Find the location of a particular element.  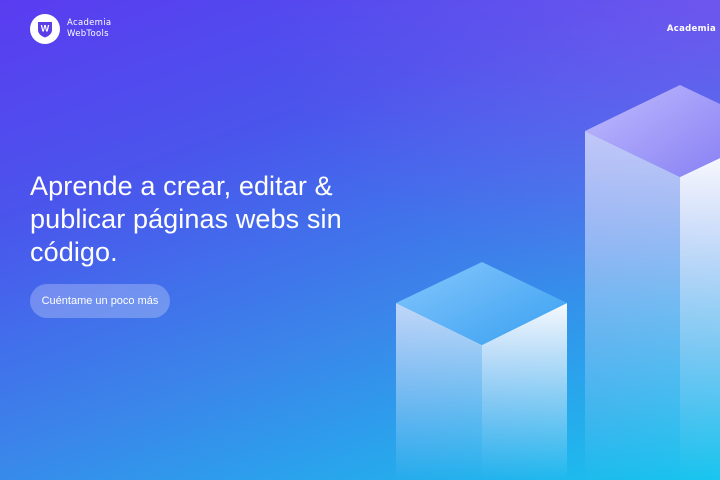

brand-logo: W Academia WebTools is located at coordinates (70, 29).